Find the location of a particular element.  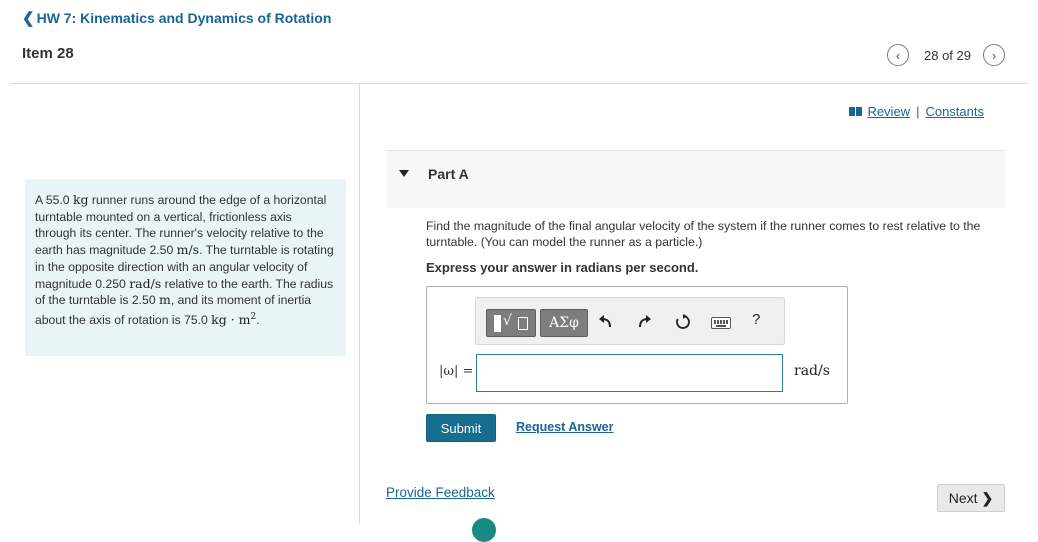

equation-toolbar: √ ΑΣφ ? is located at coordinates (630, 321).